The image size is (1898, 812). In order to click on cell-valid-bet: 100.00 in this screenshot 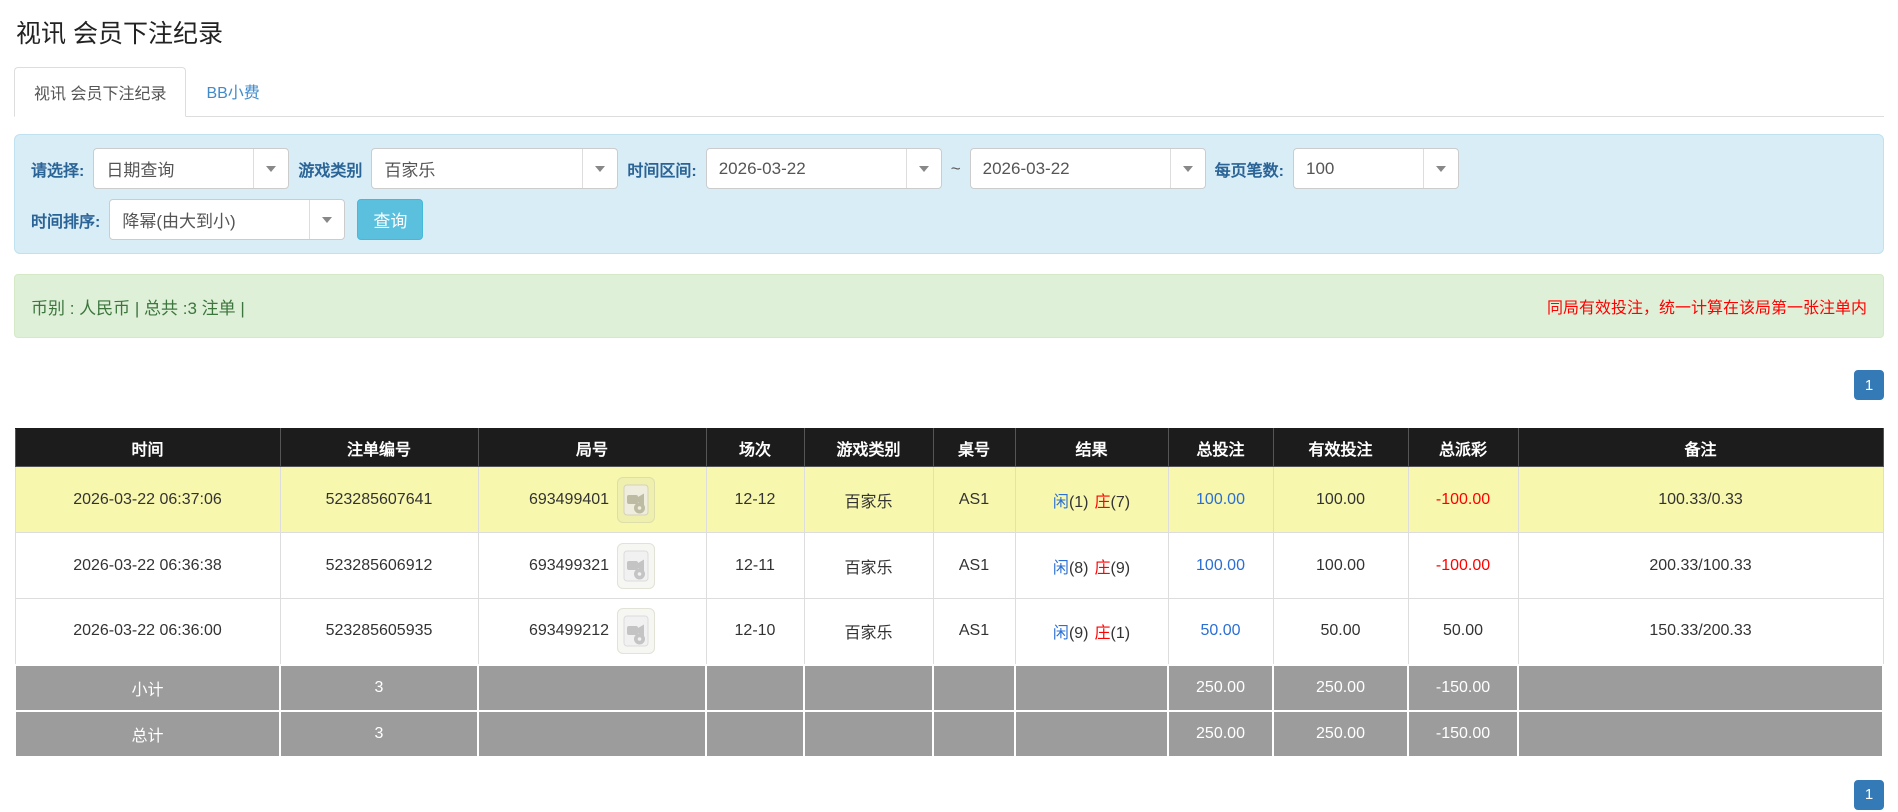, I will do `click(1340, 565)`.